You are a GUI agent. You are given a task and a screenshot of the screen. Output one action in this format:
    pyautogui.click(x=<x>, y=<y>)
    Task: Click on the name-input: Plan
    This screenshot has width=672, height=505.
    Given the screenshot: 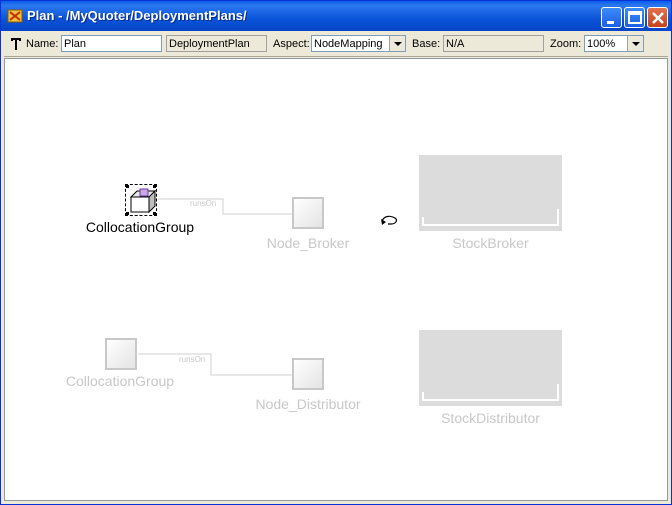 What is the action you would take?
    pyautogui.click(x=111, y=43)
    